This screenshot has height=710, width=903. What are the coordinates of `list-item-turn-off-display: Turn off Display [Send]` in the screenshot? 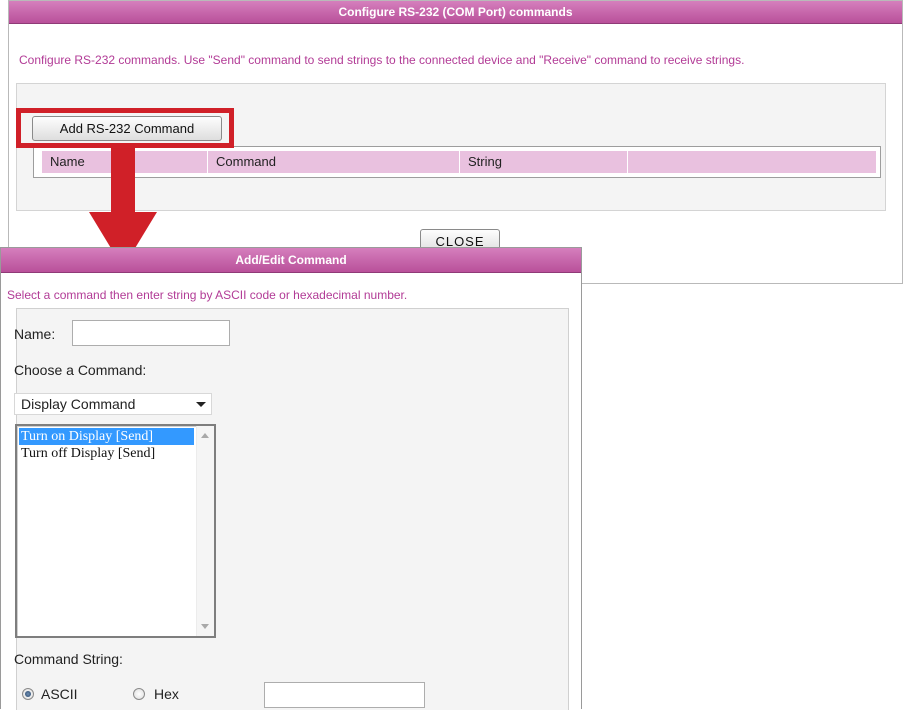 It's located at (106, 453).